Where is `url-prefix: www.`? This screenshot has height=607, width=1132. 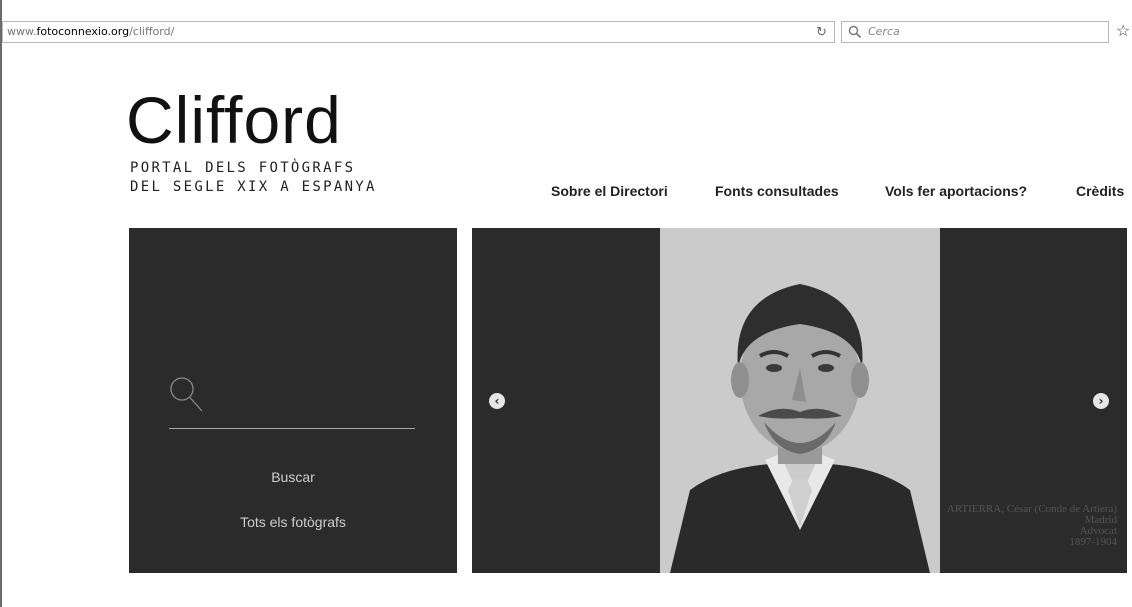
url-prefix: www. is located at coordinates (22, 31).